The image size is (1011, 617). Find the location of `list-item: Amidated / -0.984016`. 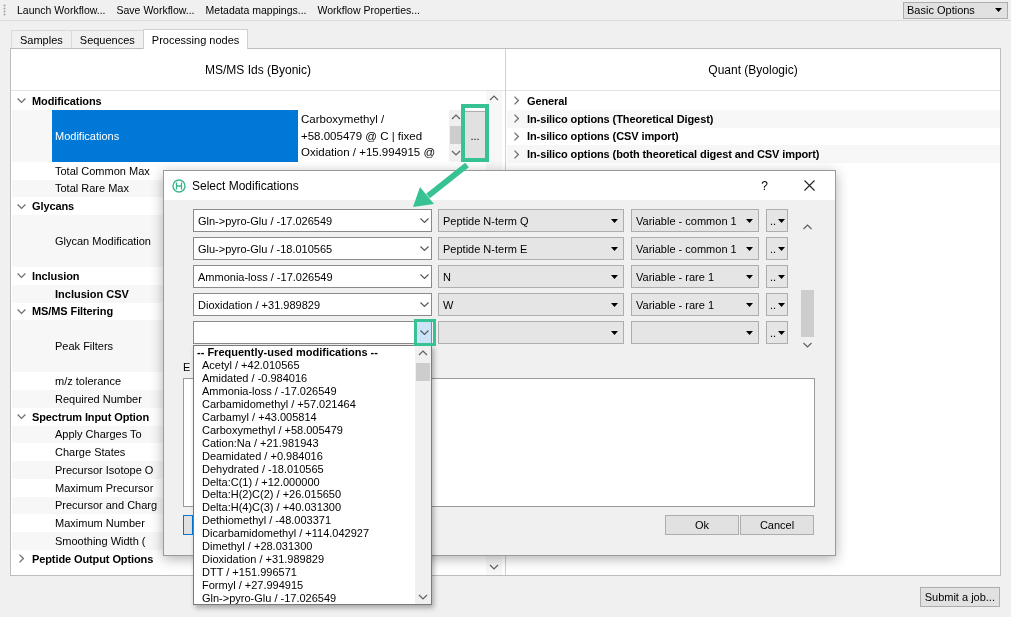

list-item: Amidated / -0.984016 is located at coordinates (304, 378).